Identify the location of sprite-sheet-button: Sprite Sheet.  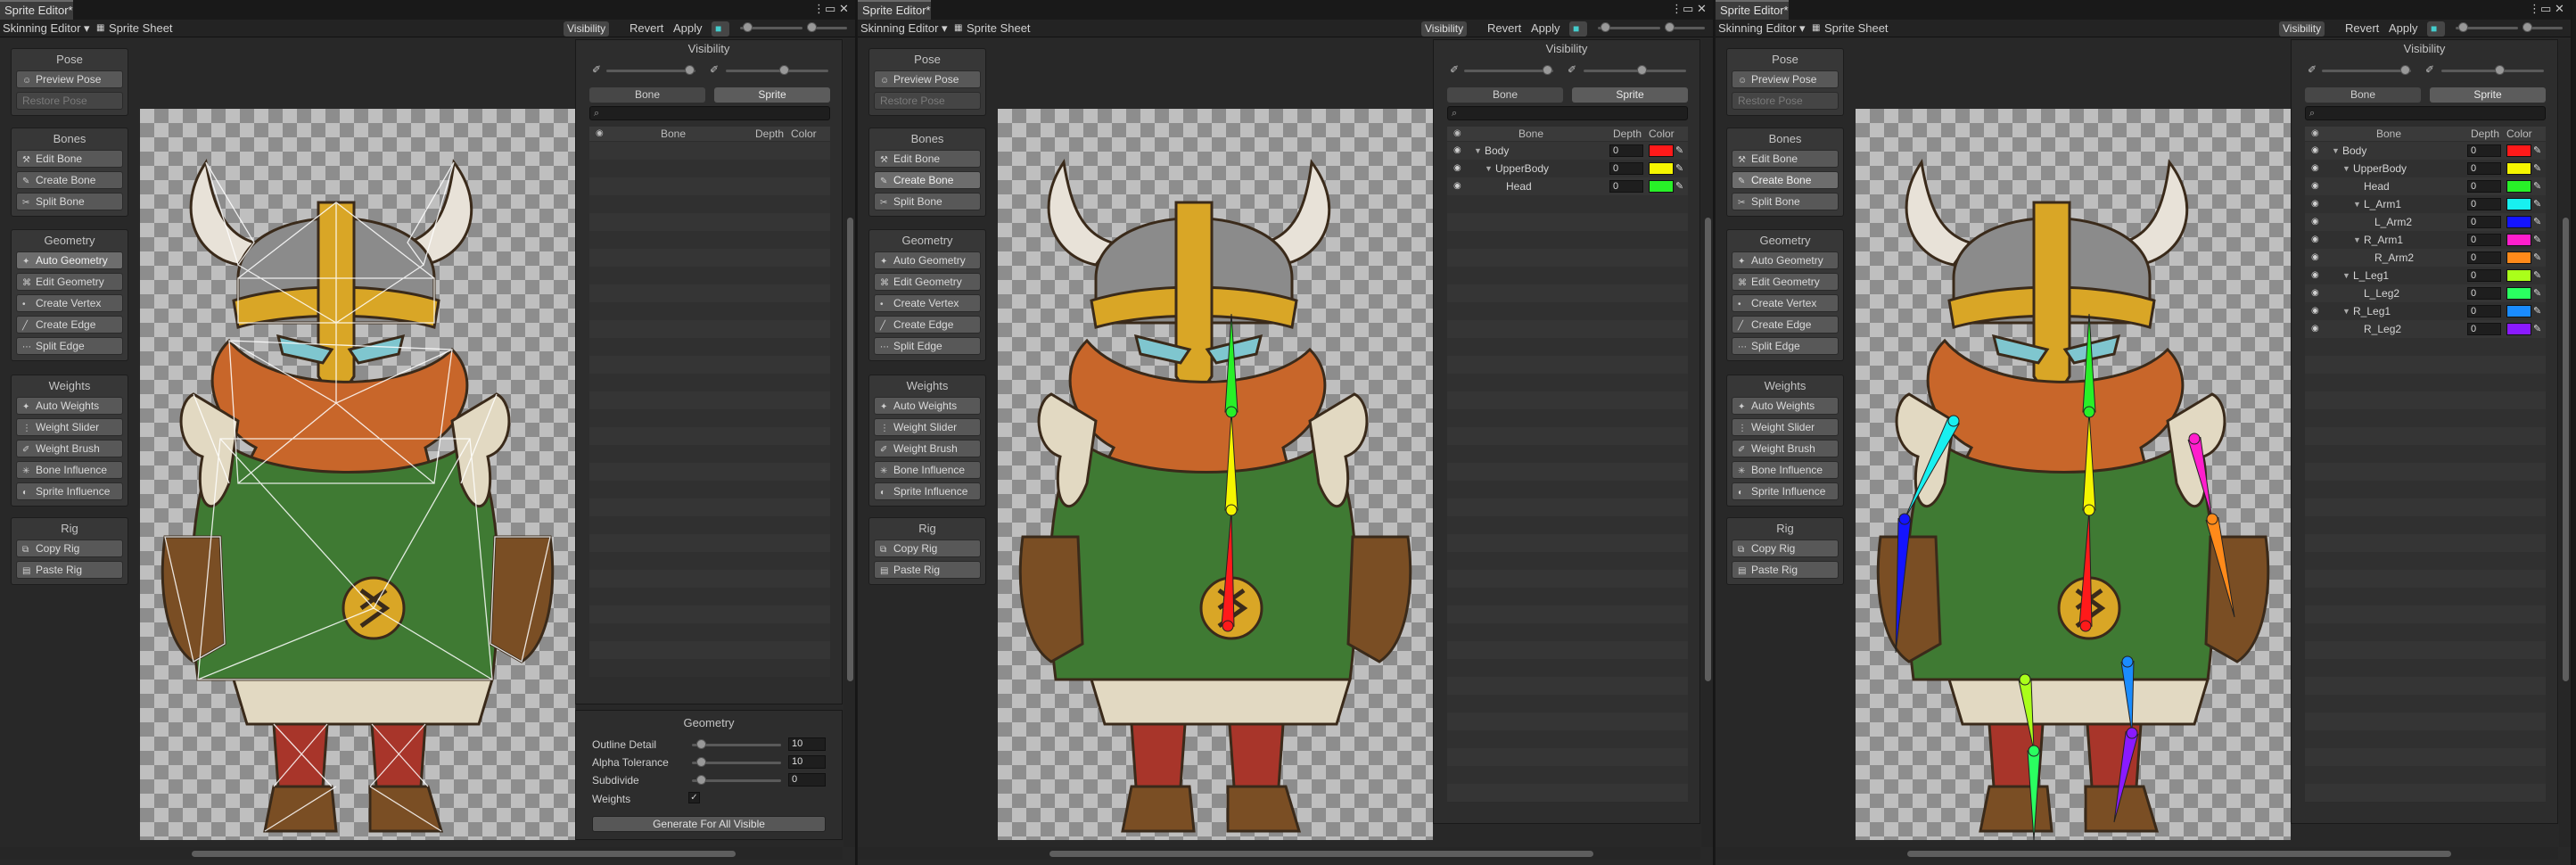
(999, 28).